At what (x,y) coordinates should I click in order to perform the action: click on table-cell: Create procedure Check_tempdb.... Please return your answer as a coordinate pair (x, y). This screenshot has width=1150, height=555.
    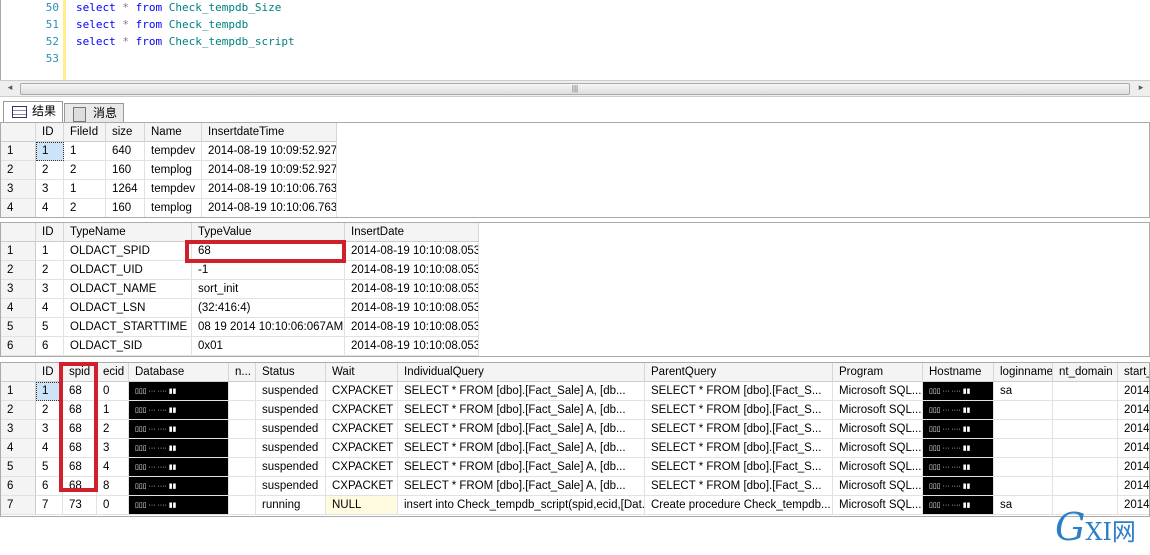
    Looking at the image, I should click on (739, 505).